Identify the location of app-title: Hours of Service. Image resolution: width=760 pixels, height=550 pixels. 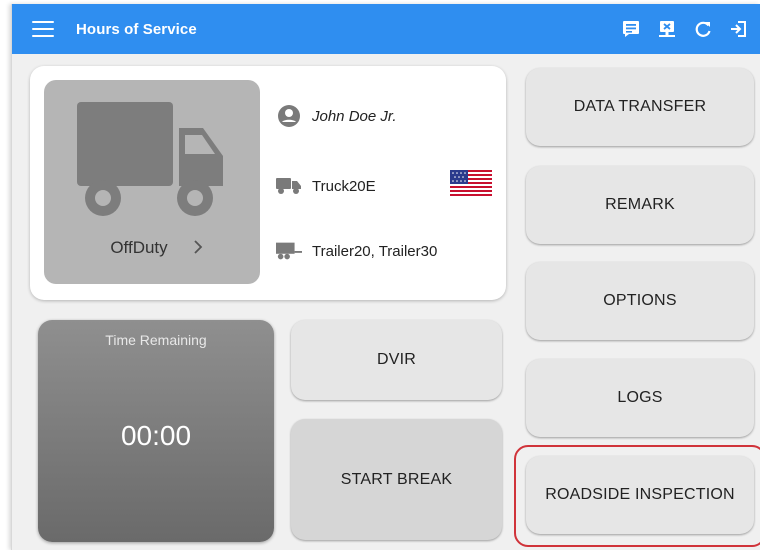
(136, 29).